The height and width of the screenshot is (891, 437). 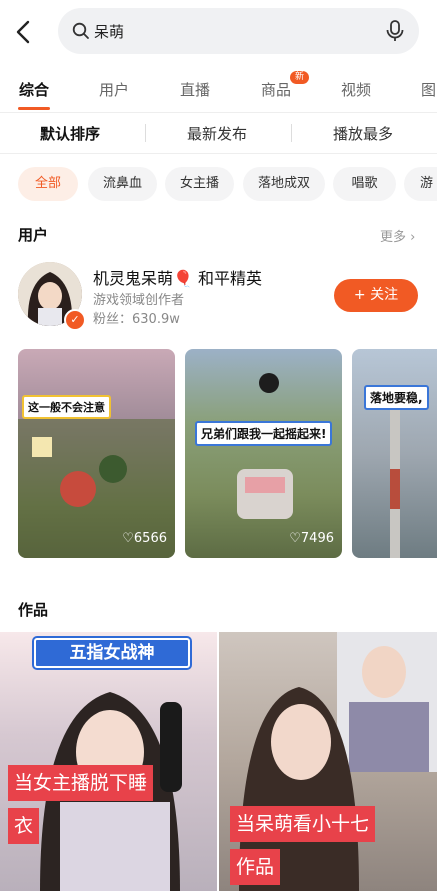 What do you see at coordinates (396, 397) in the screenshot?
I see `video-caption: 落地要稳,` at bounding box center [396, 397].